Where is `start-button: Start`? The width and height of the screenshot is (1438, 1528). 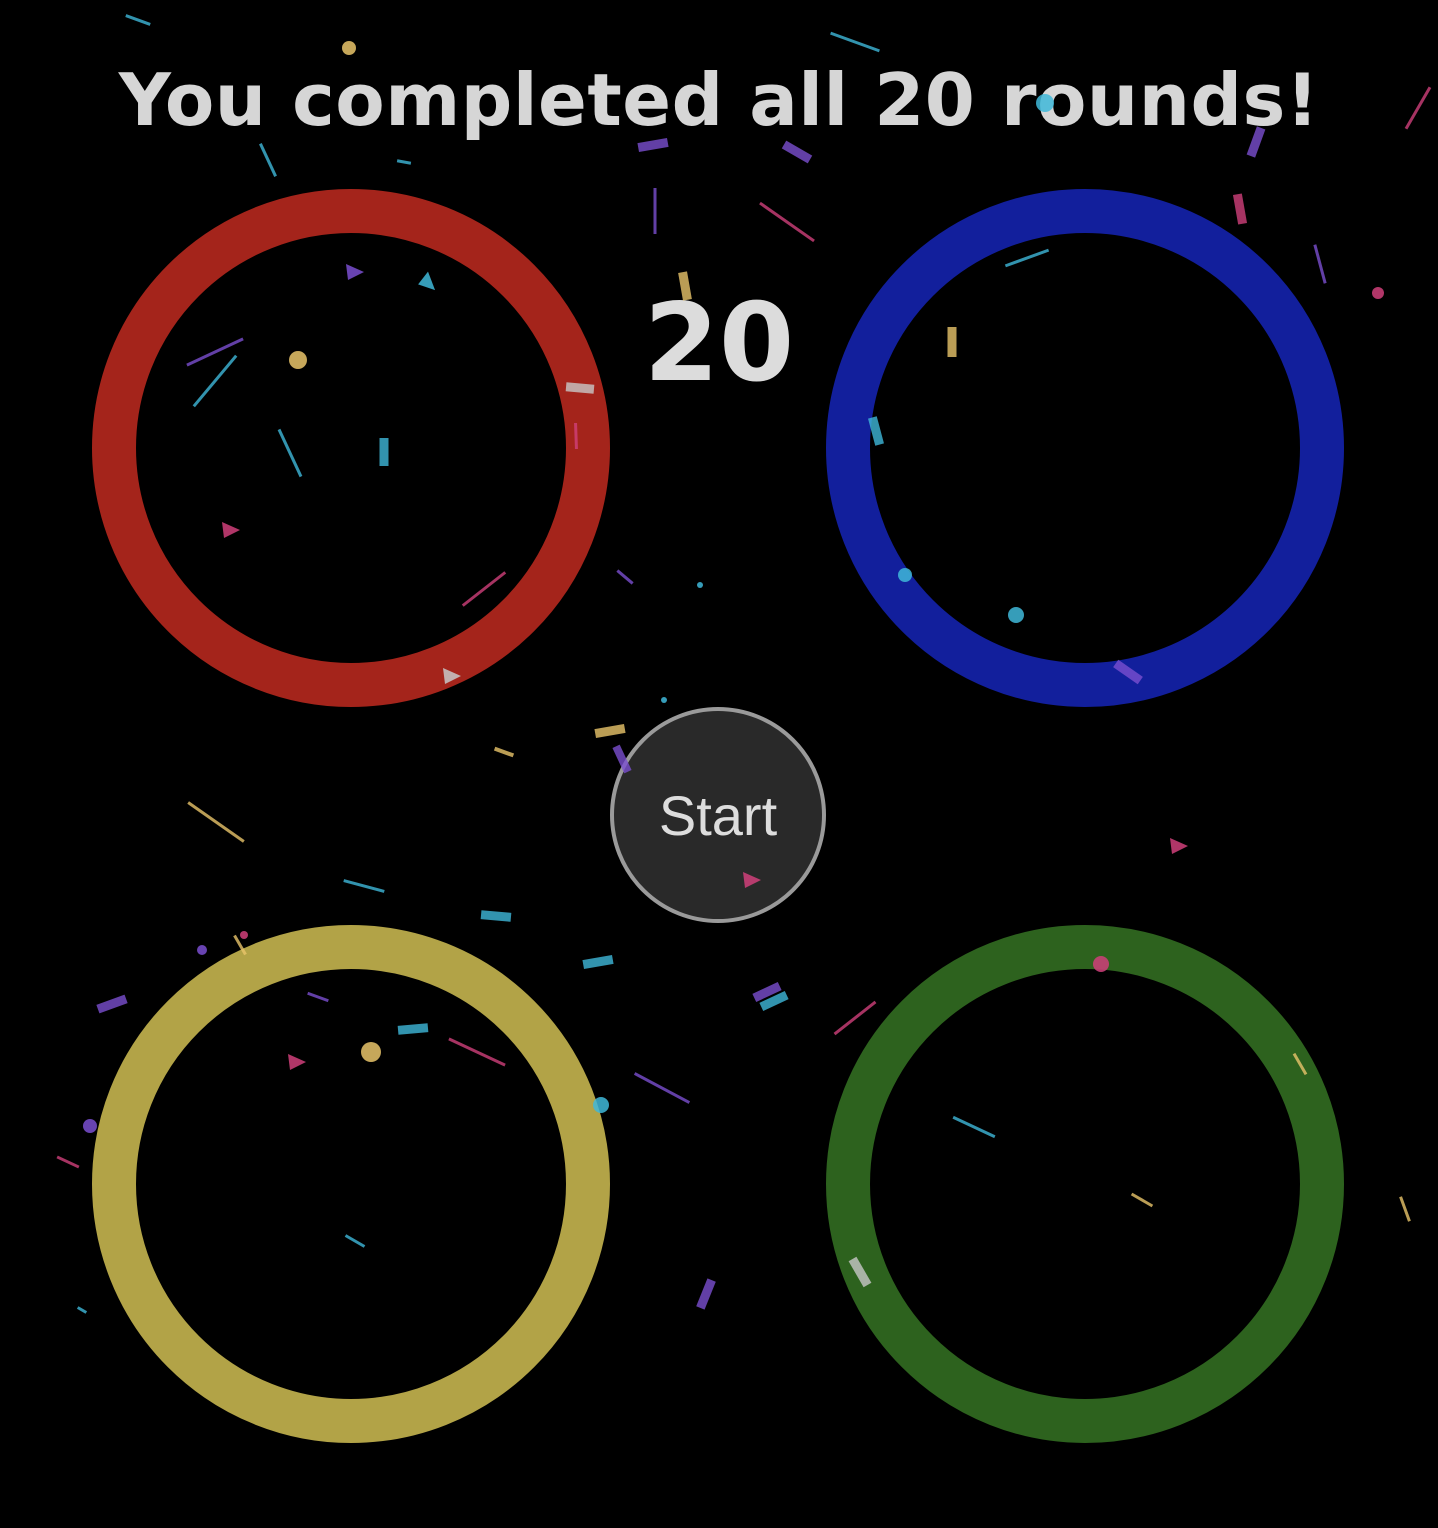 start-button: Start is located at coordinates (718, 815).